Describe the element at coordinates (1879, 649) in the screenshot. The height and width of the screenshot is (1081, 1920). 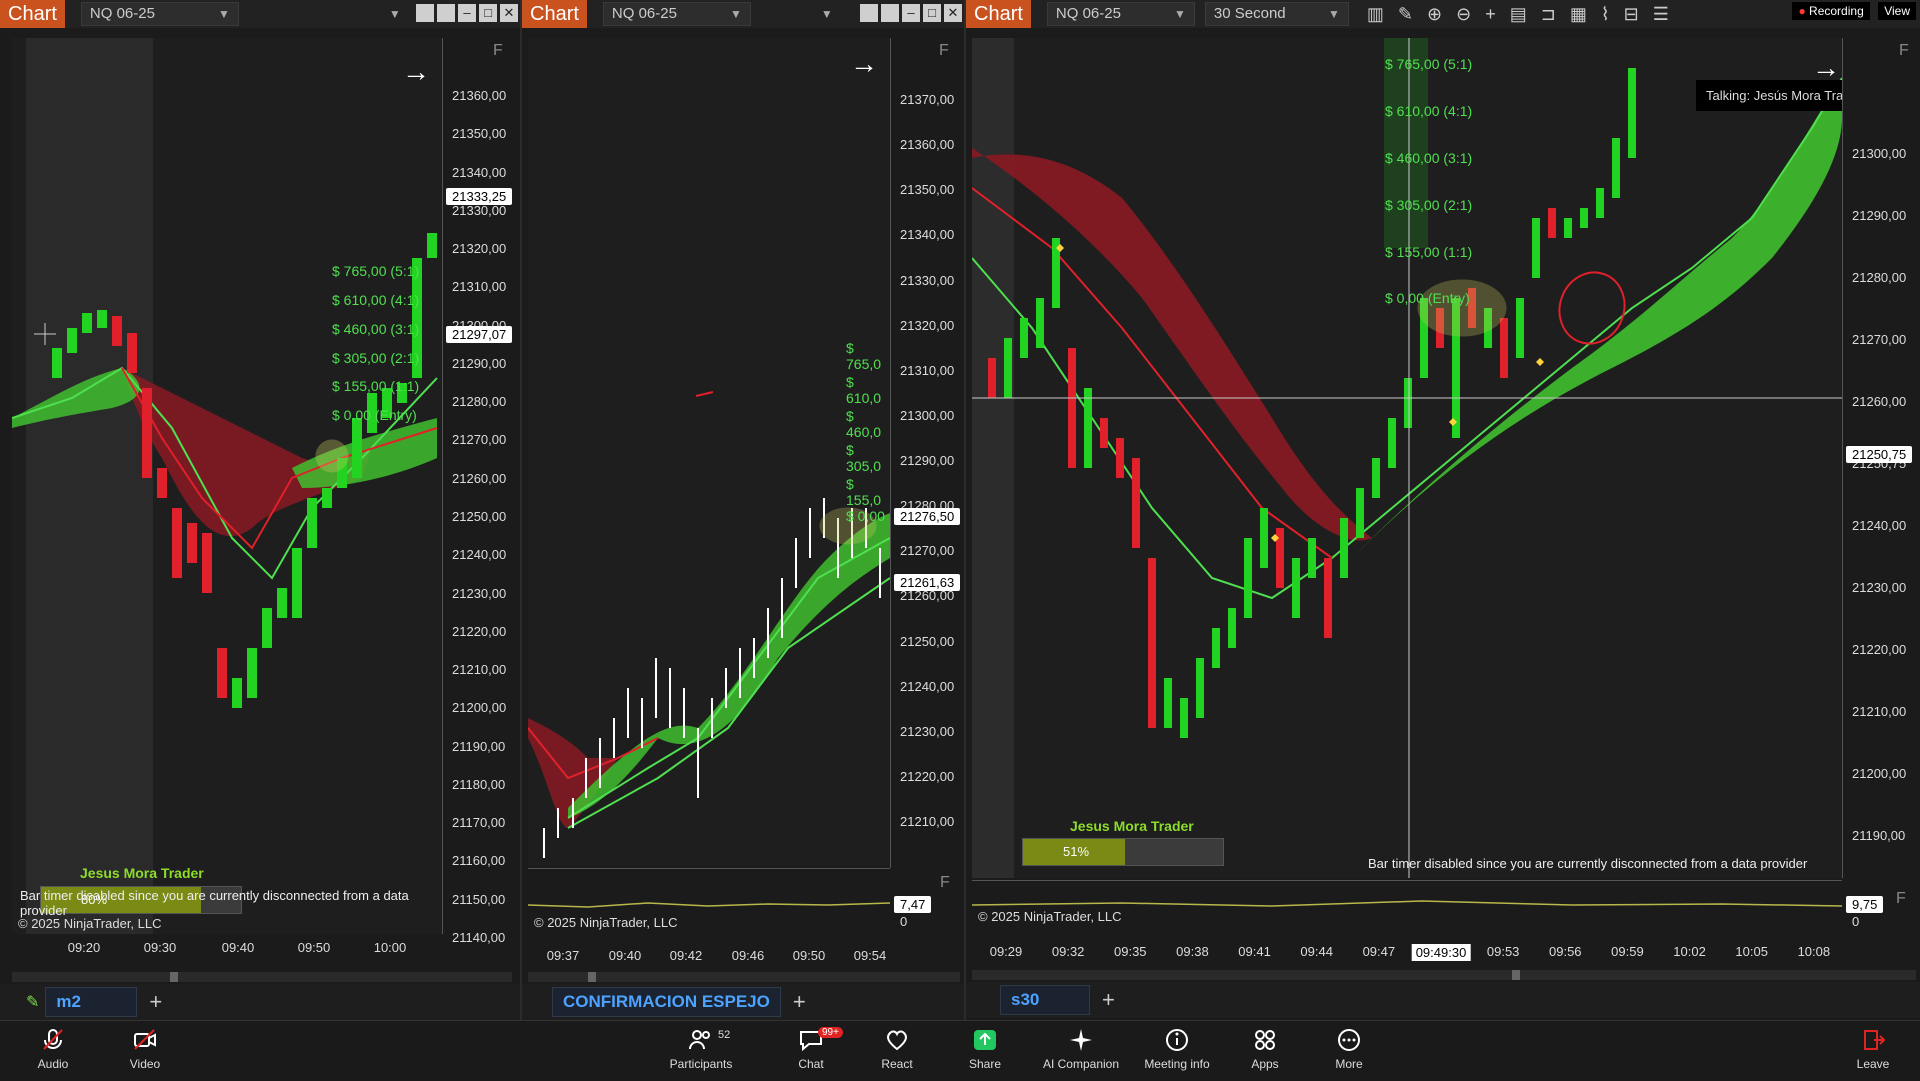
I see `price-tick: 21220,00` at that location.